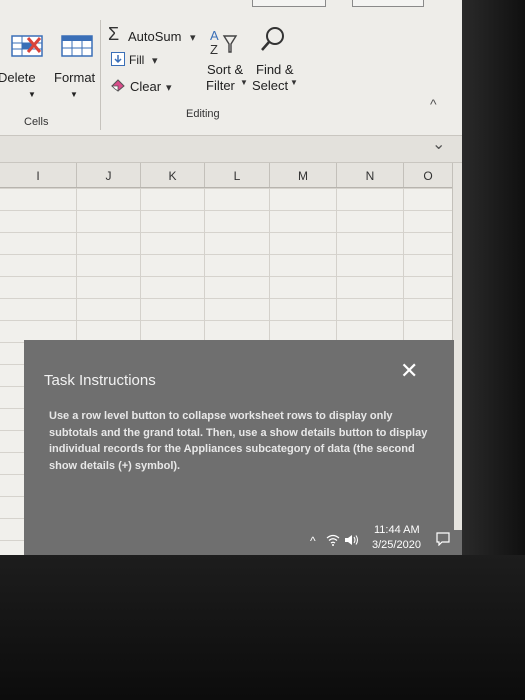  Describe the element at coordinates (154, 36) in the screenshot. I see `autosum-button: AutoSum` at that location.